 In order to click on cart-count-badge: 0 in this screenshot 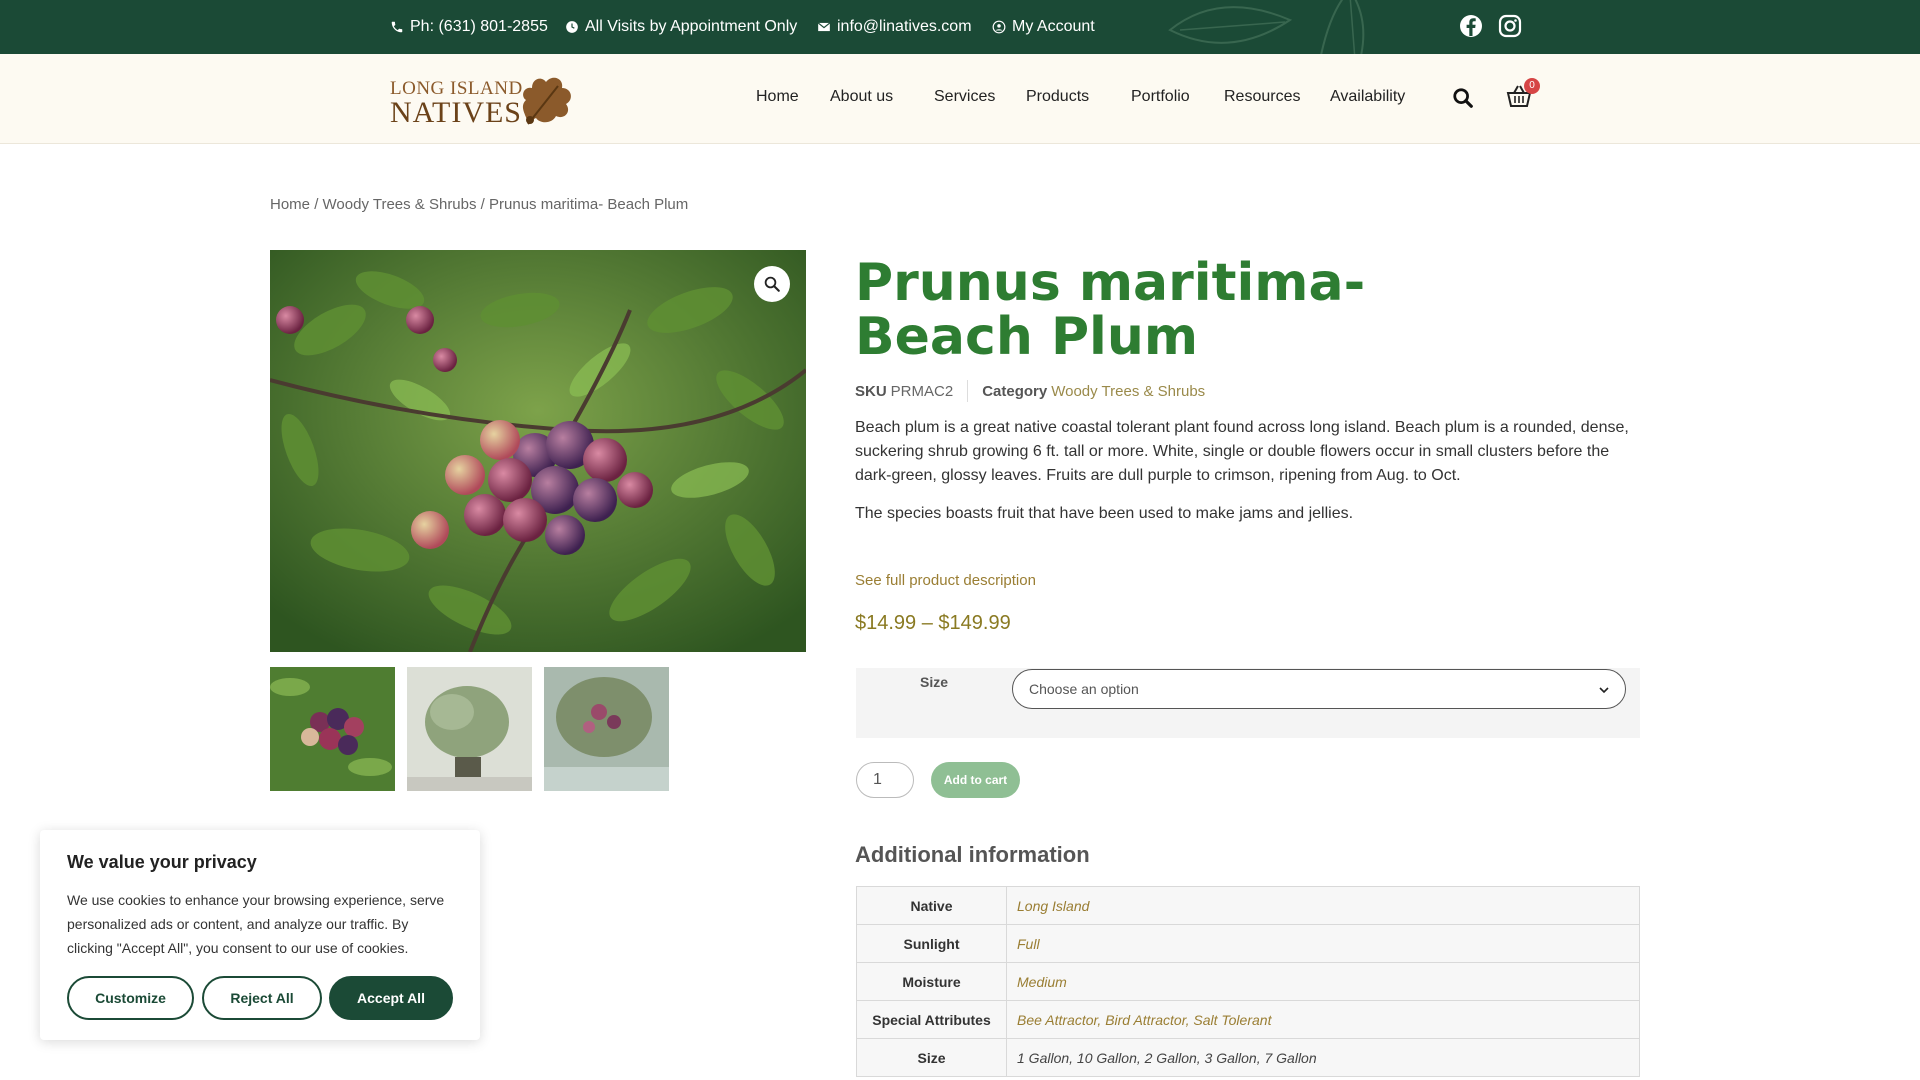, I will do `click(1532, 86)`.